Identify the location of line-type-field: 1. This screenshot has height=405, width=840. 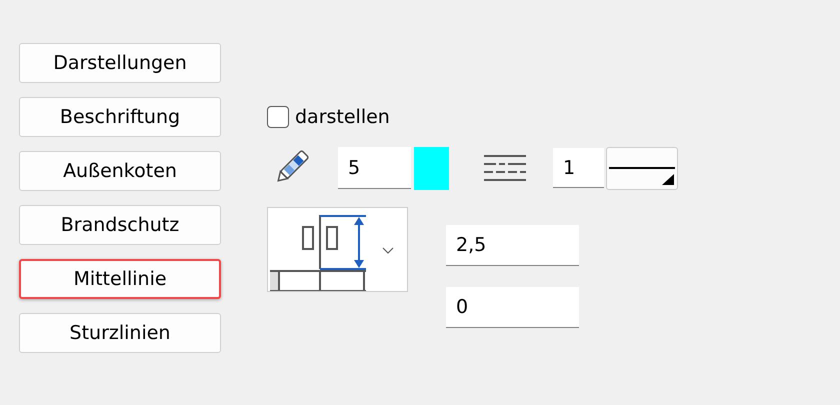
(578, 168).